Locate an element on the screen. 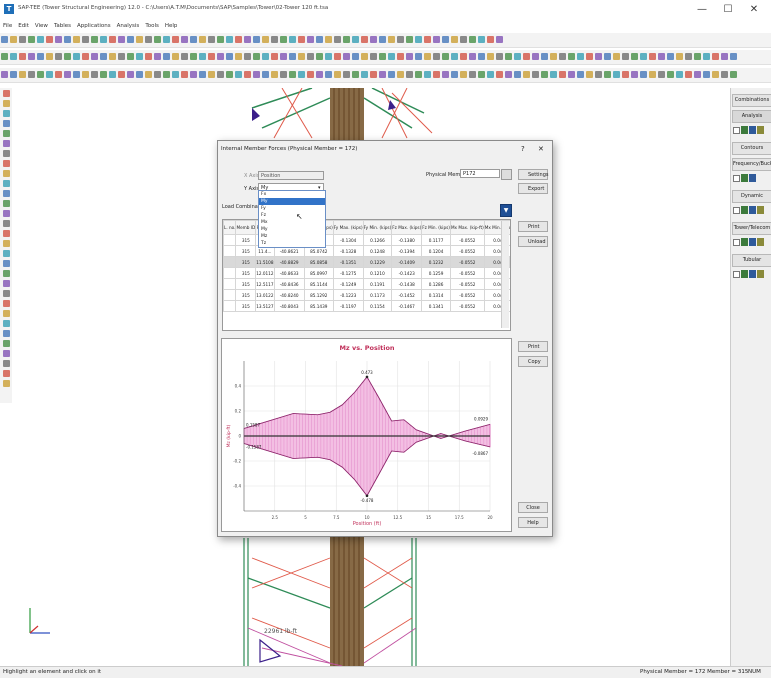  tubular-button: Tubular is located at coordinates (751, 260).